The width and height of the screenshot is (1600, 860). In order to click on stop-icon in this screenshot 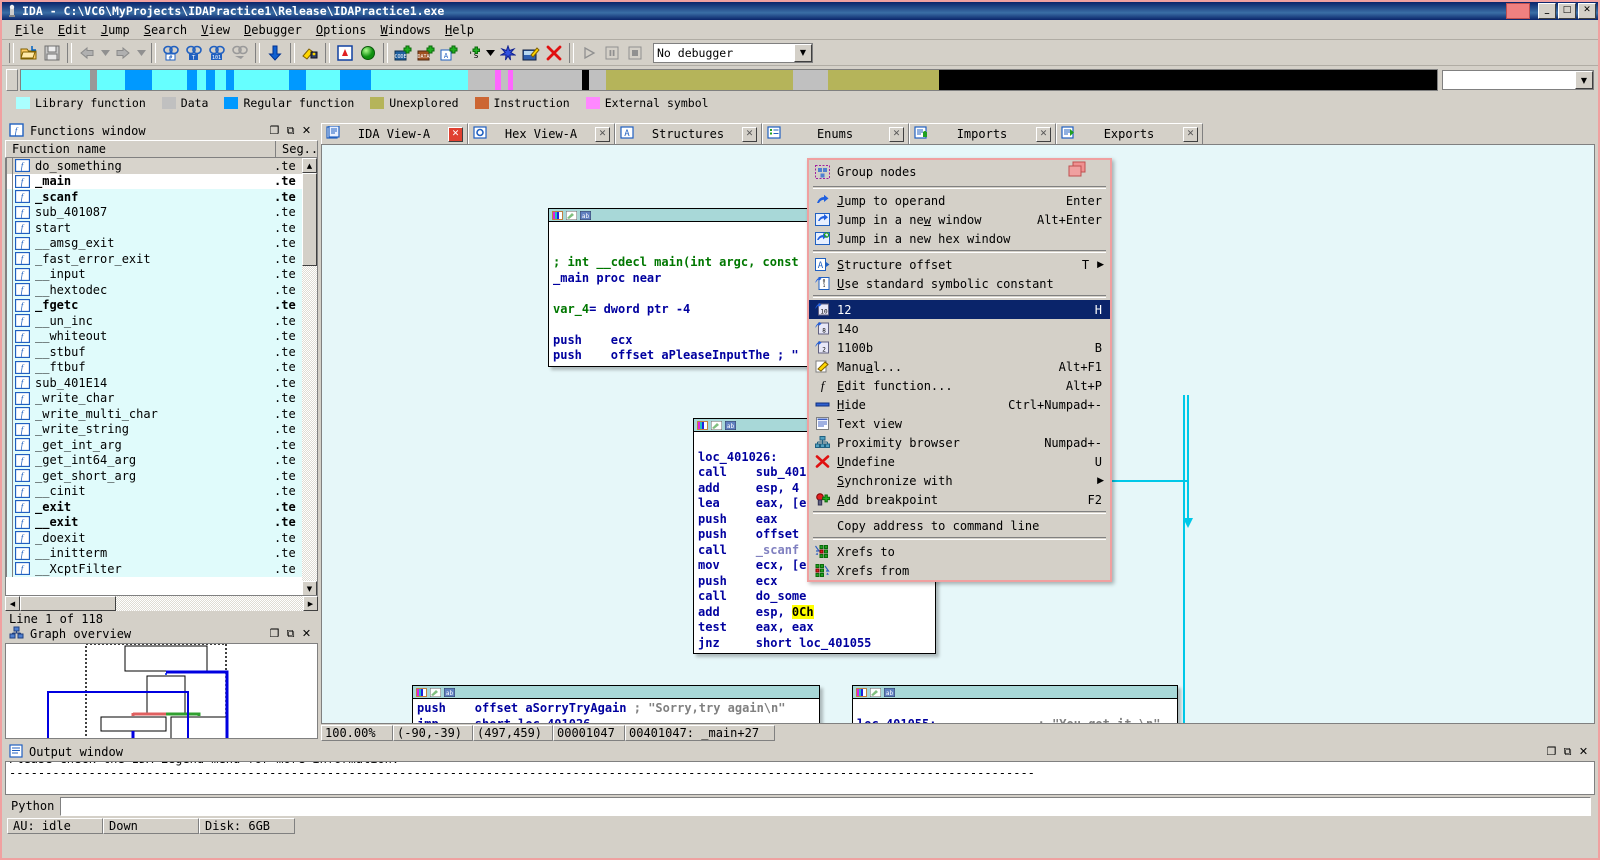, I will do `click(635, 52)`.